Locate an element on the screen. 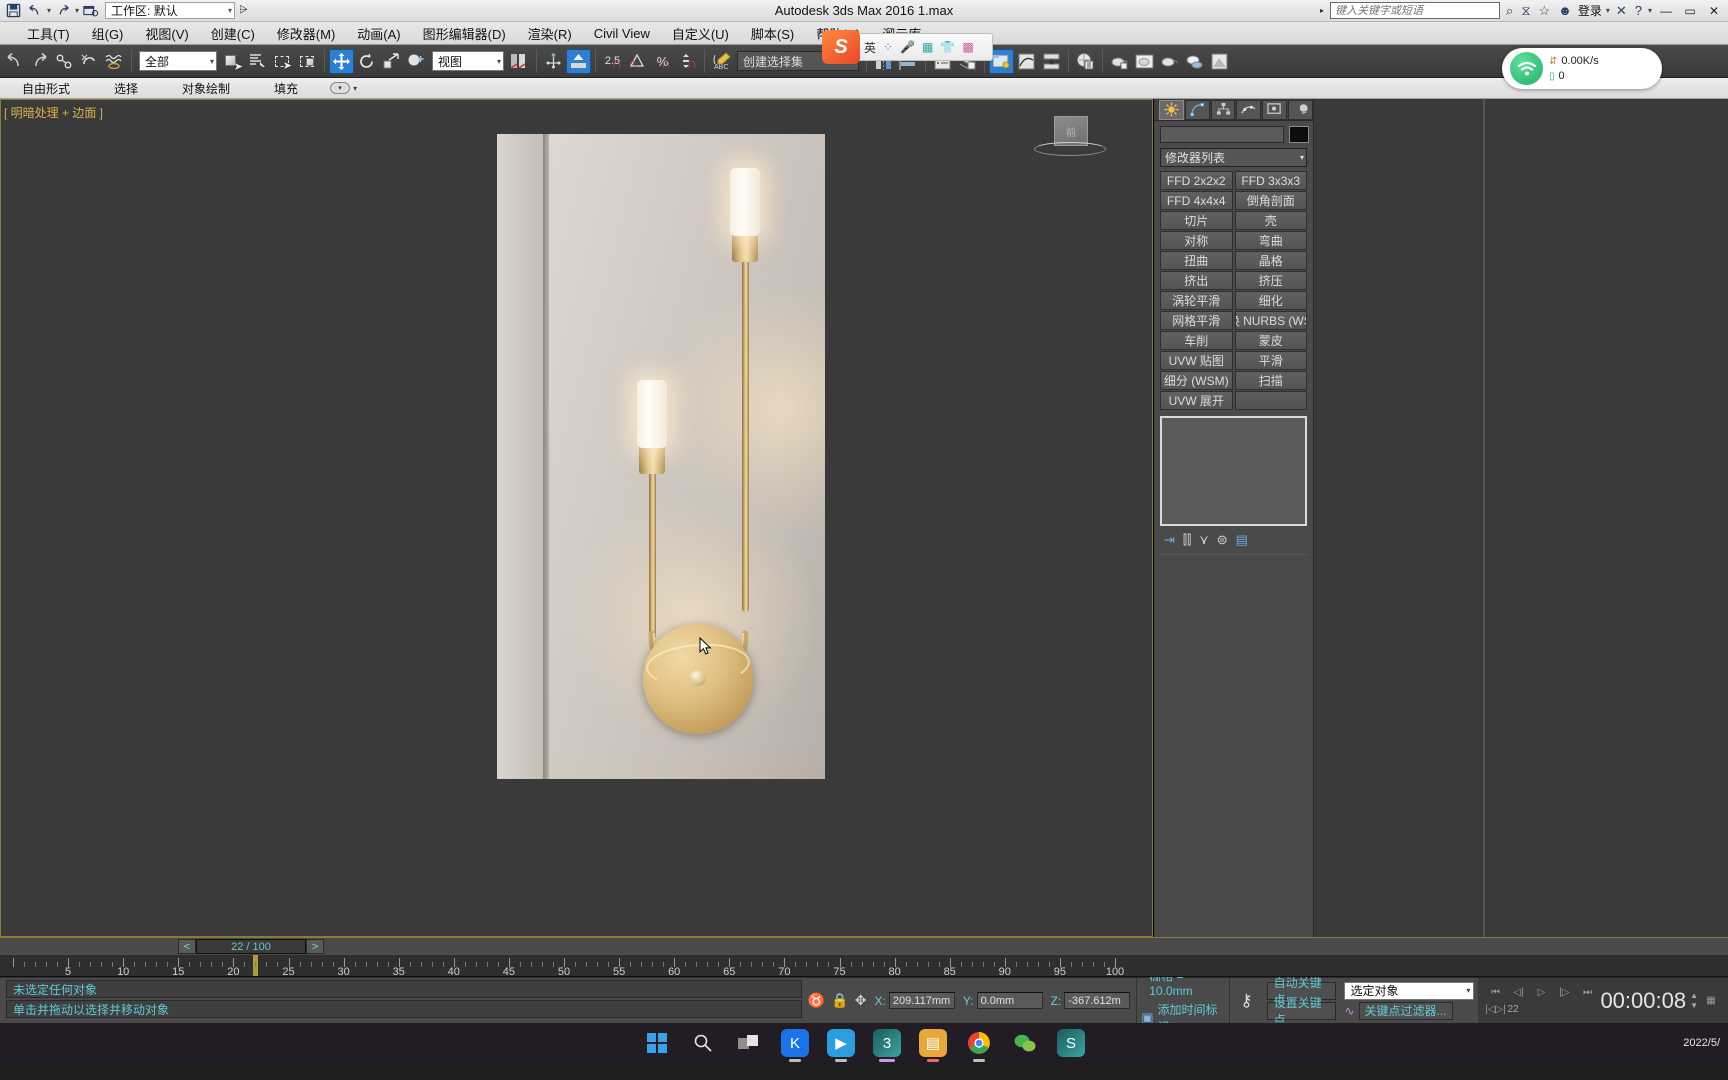 This screenshot has height=1080, width=1728. window-crossing-toggle-icon is located at coordinates (307, 61).